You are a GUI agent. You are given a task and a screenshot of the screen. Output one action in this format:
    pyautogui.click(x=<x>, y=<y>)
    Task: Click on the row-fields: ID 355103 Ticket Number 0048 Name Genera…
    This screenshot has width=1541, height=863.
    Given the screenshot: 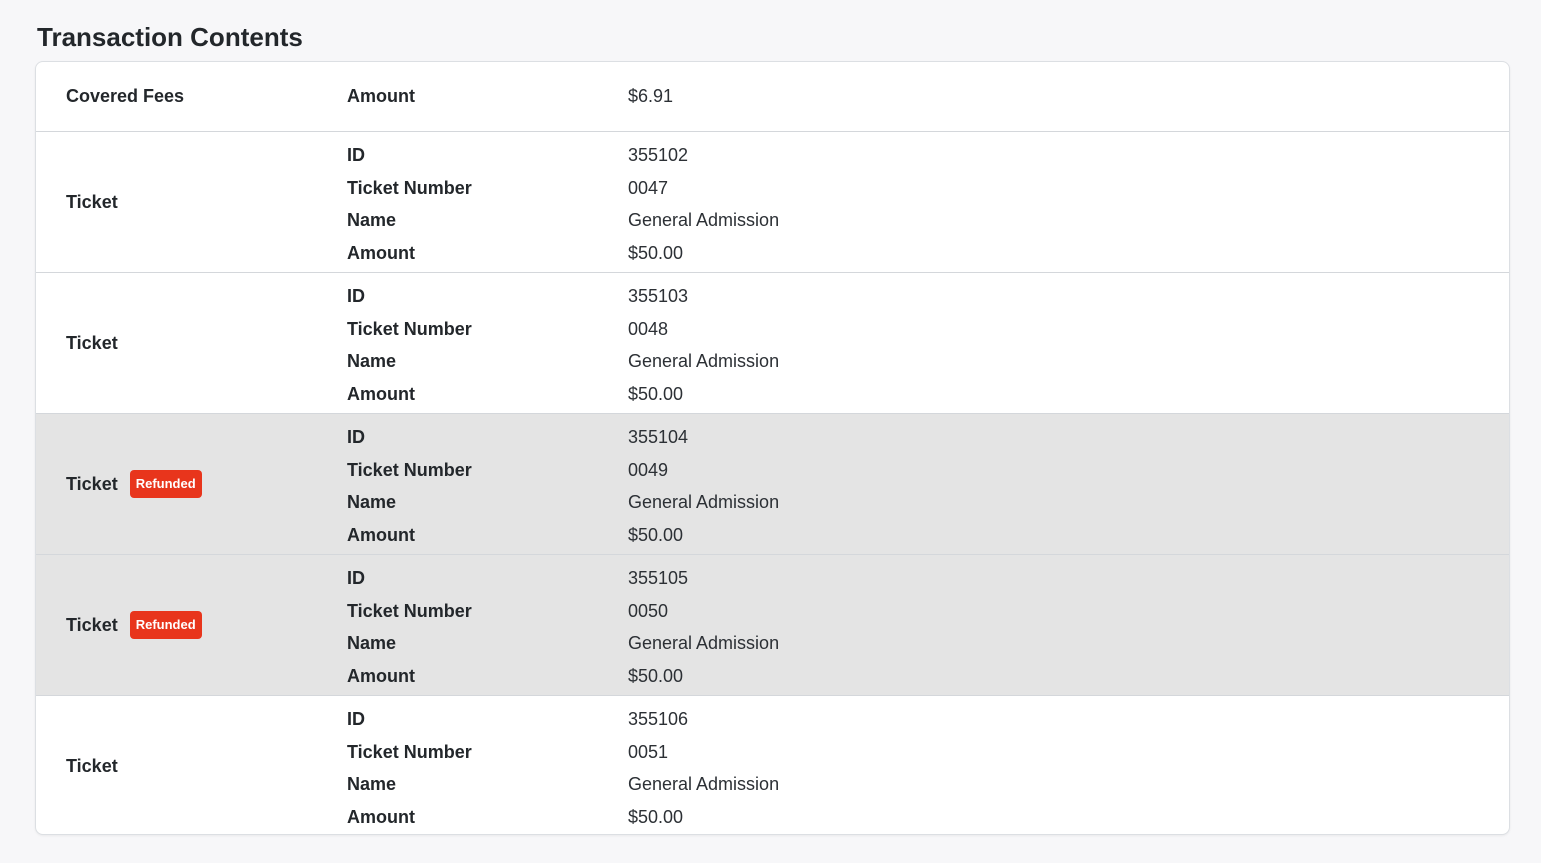 What is the action you would take?
    pyautogui.click(x=563, y=345)
    